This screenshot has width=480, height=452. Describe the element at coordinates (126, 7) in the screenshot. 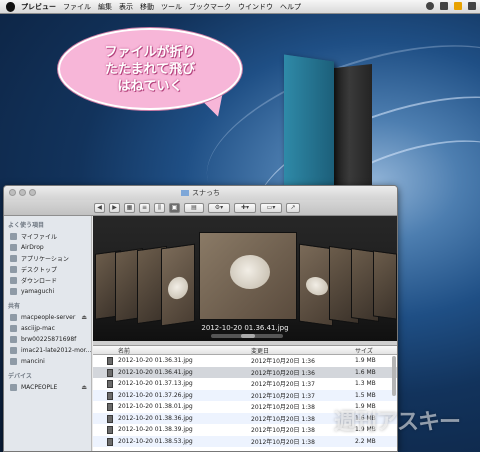

I see `menu-view: 表示` at that location.